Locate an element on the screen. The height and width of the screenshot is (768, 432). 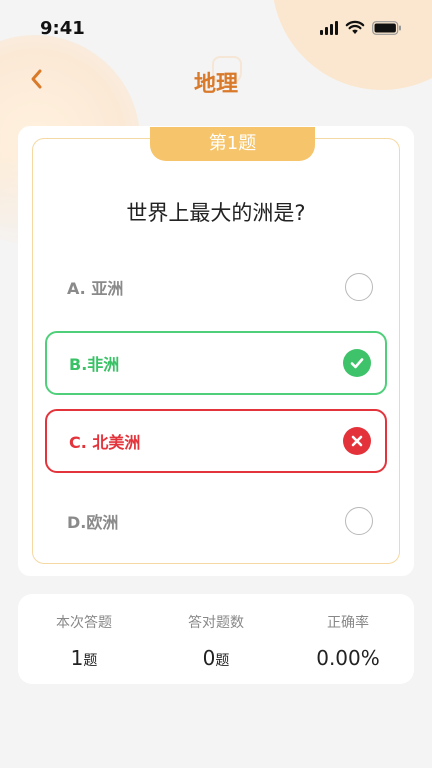
close-icon is located at coordinates (357, 441).